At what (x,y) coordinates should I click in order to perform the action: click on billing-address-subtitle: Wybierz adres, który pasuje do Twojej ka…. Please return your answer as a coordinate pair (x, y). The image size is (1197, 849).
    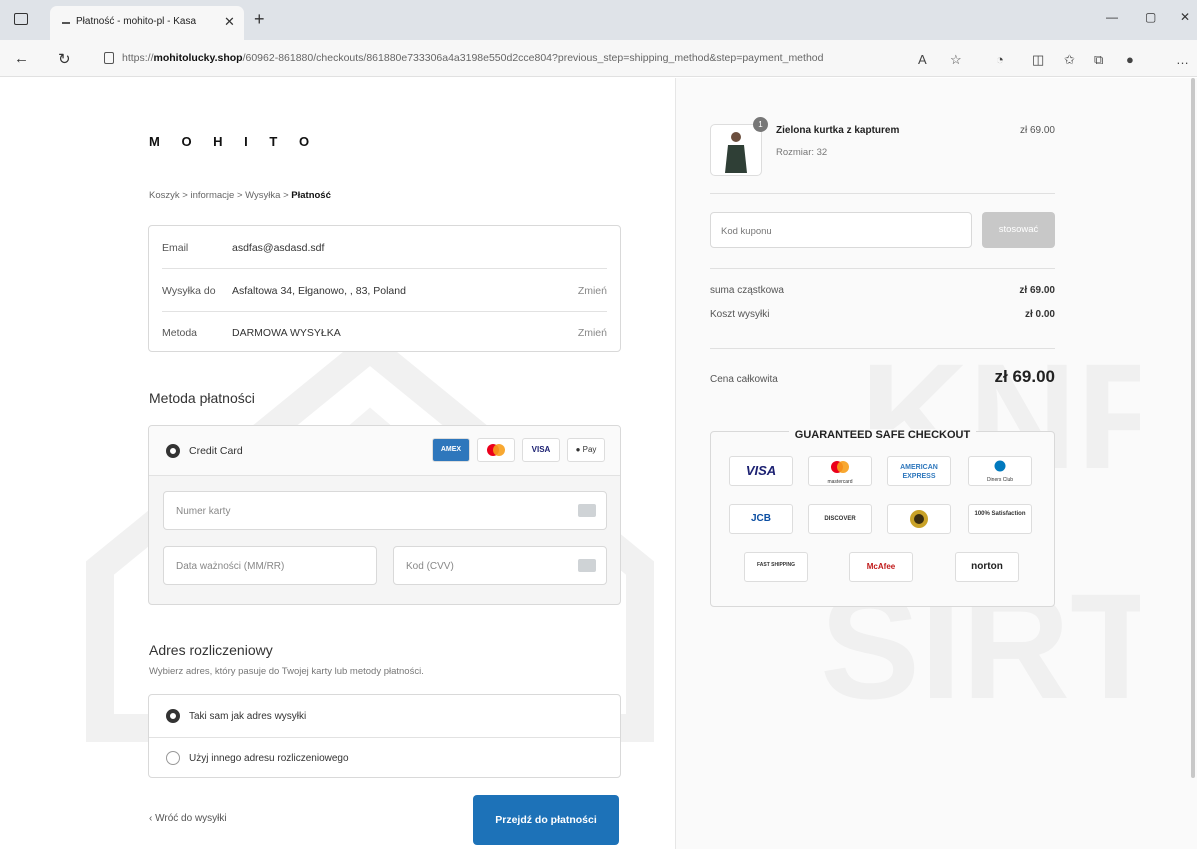
    Looking at the image, I should click on (286, 671).